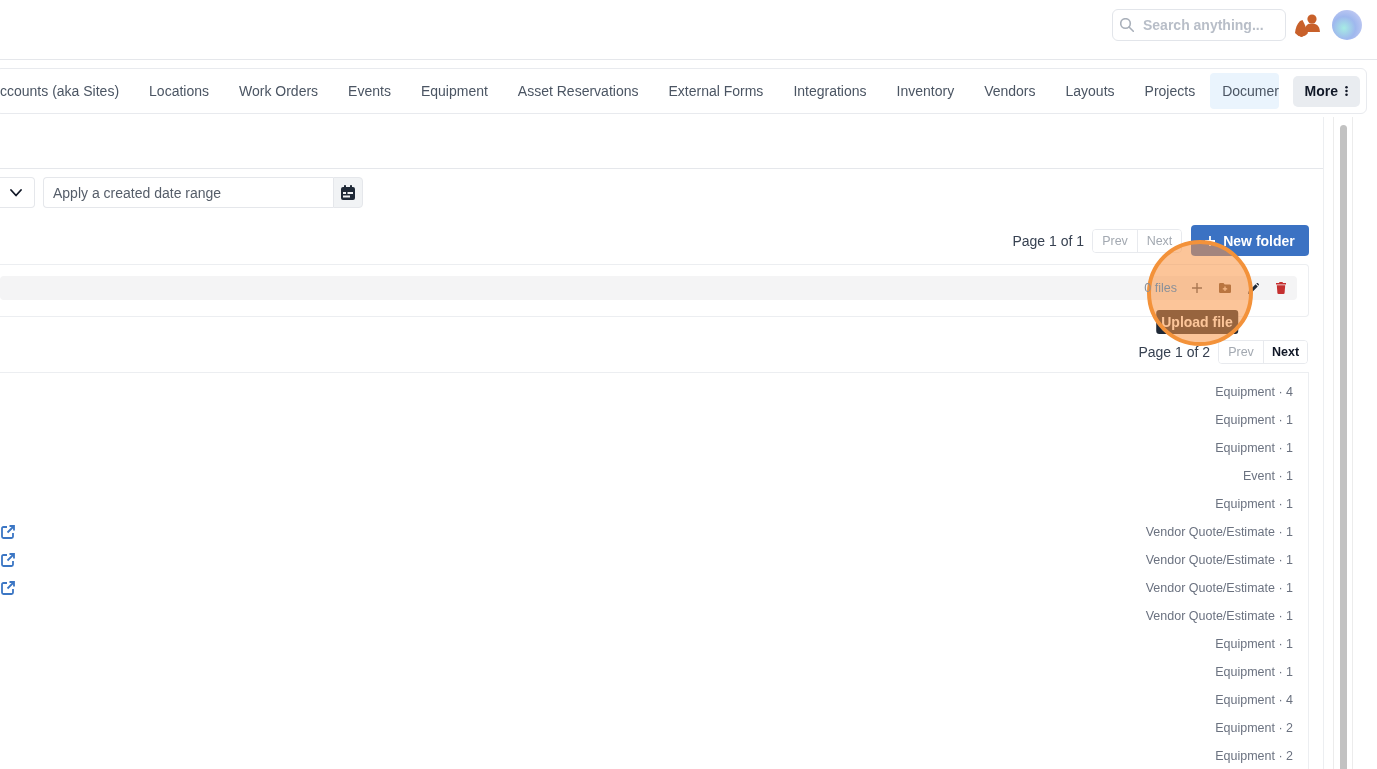 This screenshot has height=769, width=1377. I want to click on calendar-icon, so click(348, 192).